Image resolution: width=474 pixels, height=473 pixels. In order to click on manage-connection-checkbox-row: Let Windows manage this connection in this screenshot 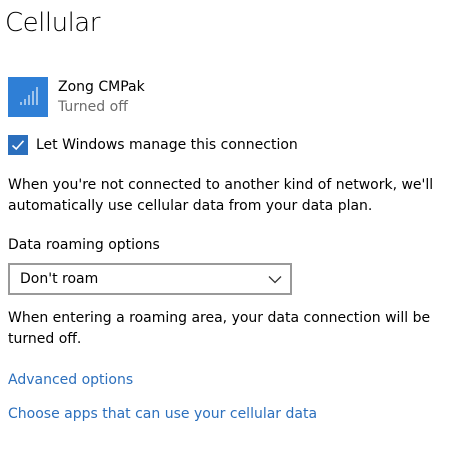, I will do `click(153, 145)`.